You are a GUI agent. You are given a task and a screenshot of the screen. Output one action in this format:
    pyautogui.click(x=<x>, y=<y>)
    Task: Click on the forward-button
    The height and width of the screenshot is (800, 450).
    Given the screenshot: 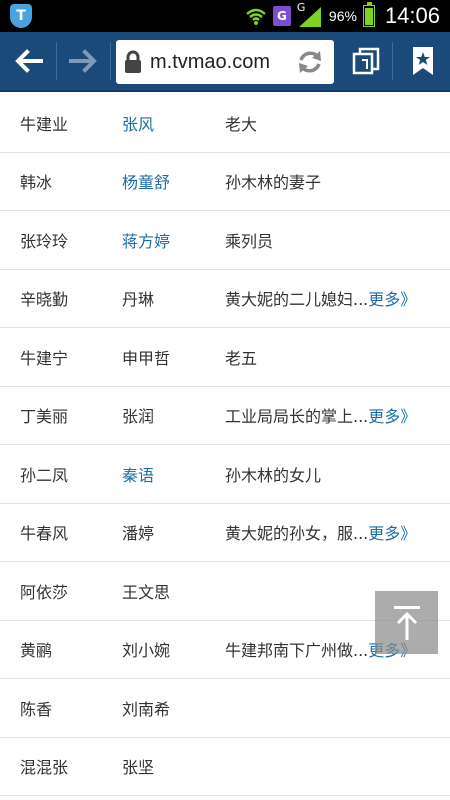 What is the action you would take?
    pyautogui.click(x=84, y=61)
    